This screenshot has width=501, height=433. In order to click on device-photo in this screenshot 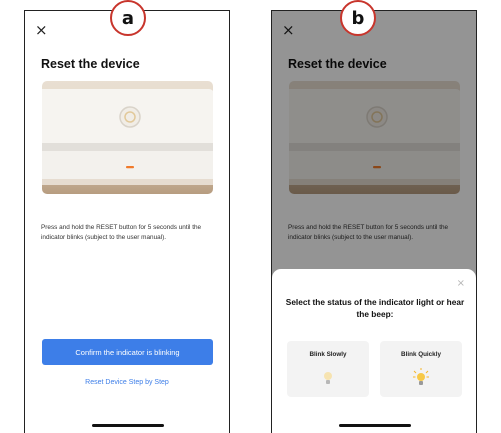, I will do `click(127, 137)`.